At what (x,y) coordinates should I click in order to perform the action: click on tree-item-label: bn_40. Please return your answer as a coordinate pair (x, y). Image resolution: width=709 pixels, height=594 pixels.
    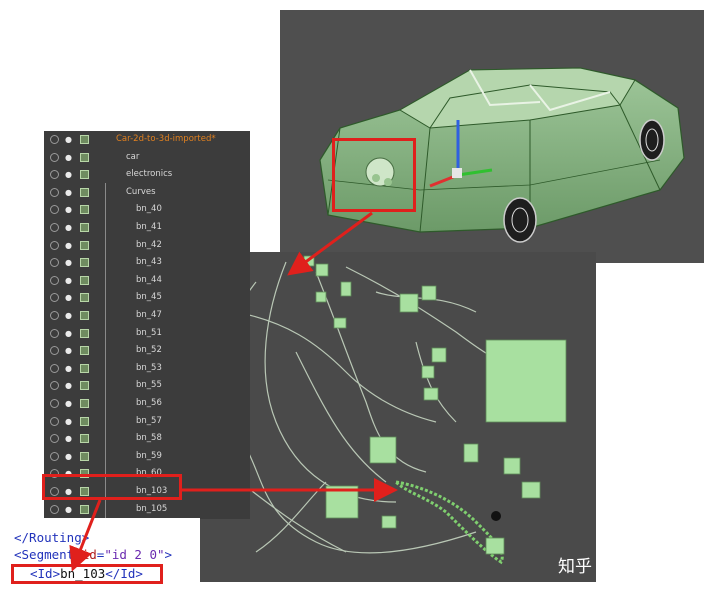
    Looking at the image, I should click on (149, 209).